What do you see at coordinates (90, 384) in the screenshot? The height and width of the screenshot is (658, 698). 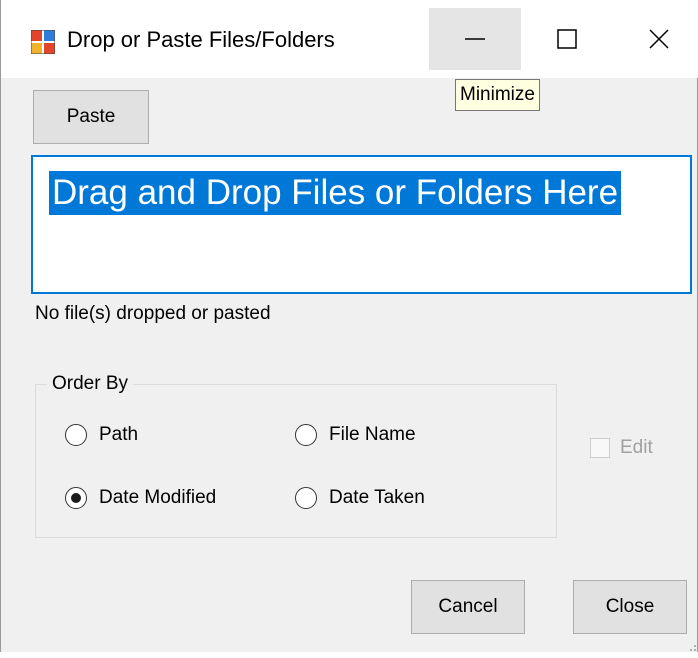 I see `order-by-legend: Order By` at bounding box center [90, 384].